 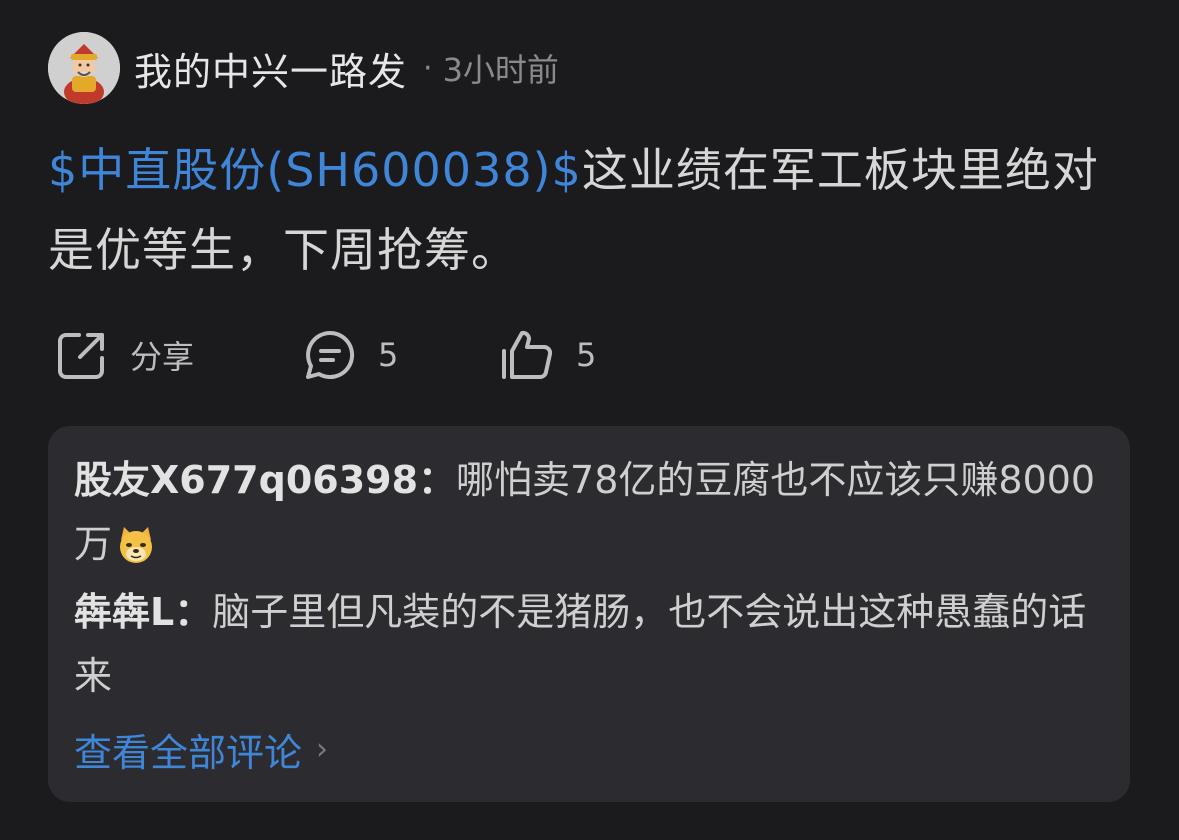 I want to click on stock-tag-link: $中直股份(SH600038)$, so click(x=315, y=170).